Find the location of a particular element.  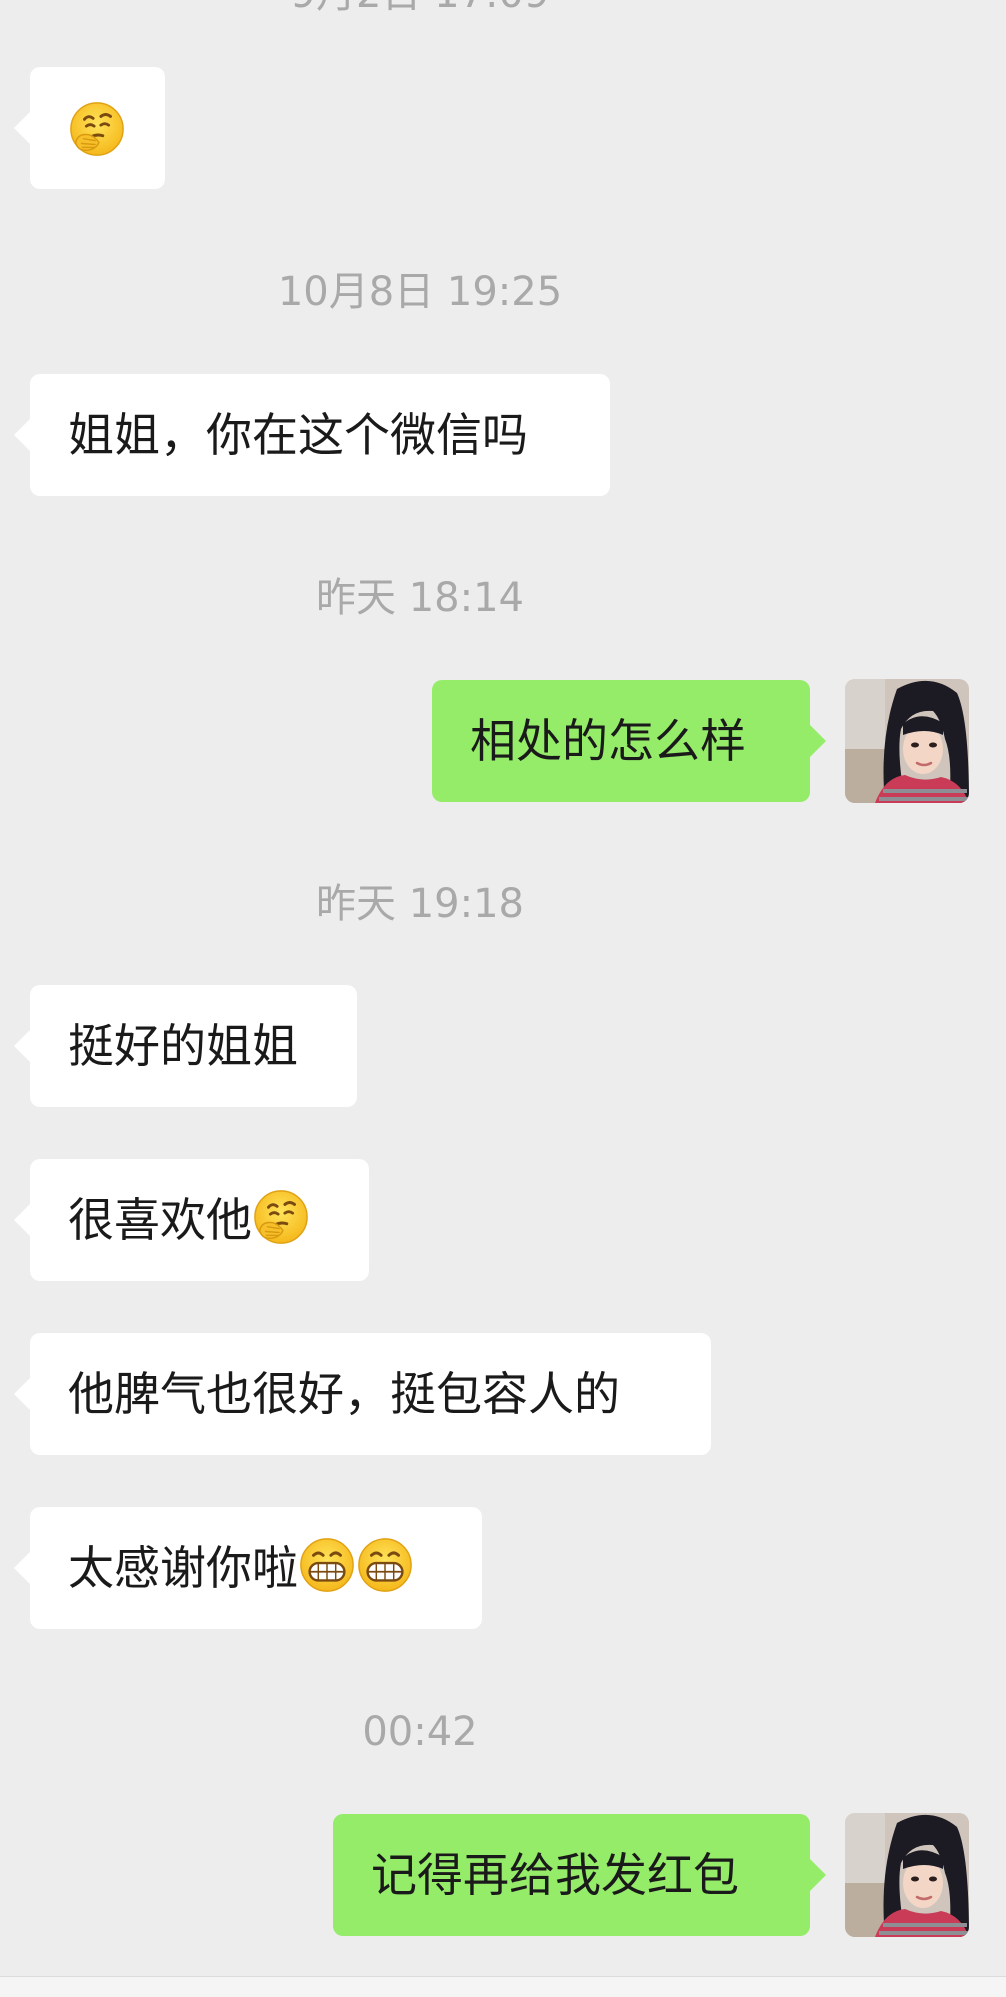

message-text: 记得再给我发红包 is located at coordinates (555, 1875).